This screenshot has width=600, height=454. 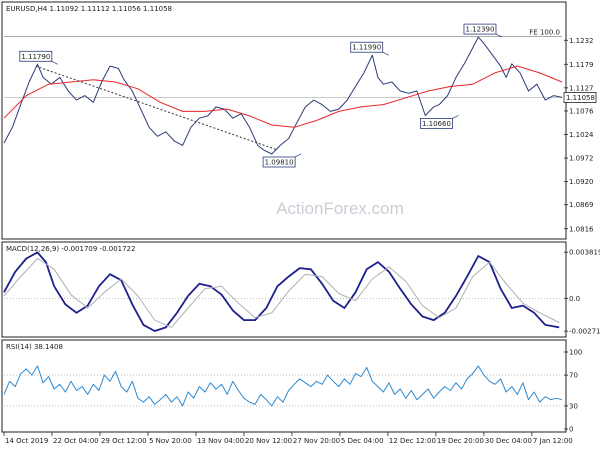 What do you see at coordinates (479, 30) in the screenshot?
I see `annotation-label: 1.12390` at bounding box center [479, 30].